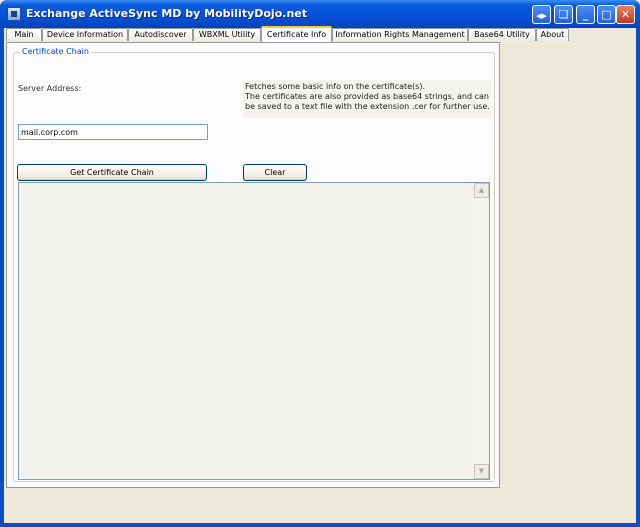 This screenshot has height=527, width=640. I want to click on scroll-up-button: ▲, so click(481, 190).